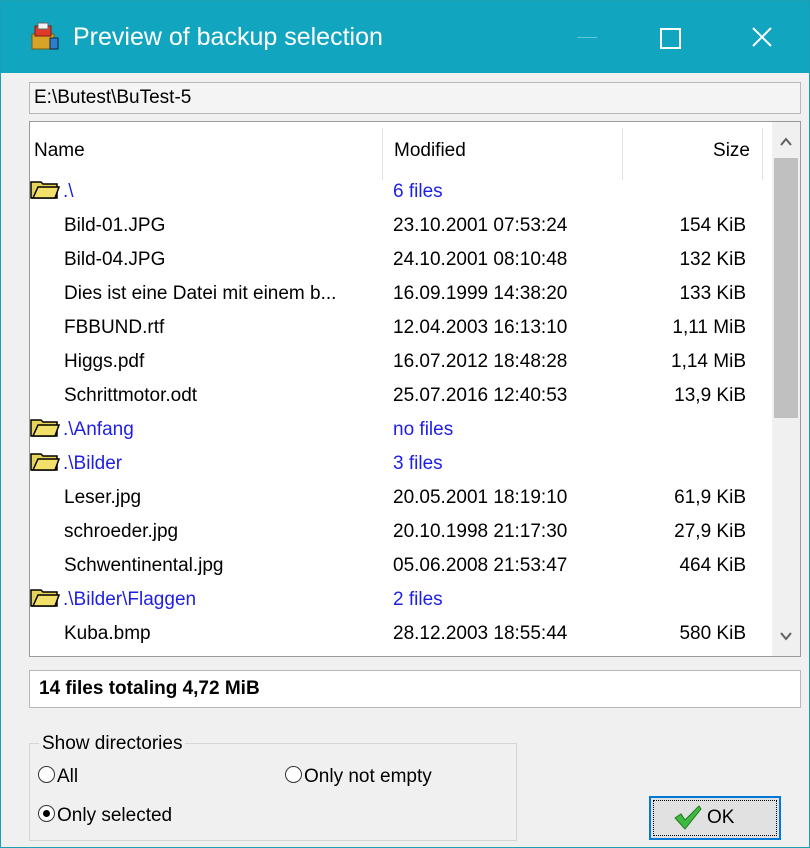 The width and height of the screenshot is (810, 848). Describe the element at coordinates (712, 293) in the screenshot. I see `row-size: 133 KiB` at that location.